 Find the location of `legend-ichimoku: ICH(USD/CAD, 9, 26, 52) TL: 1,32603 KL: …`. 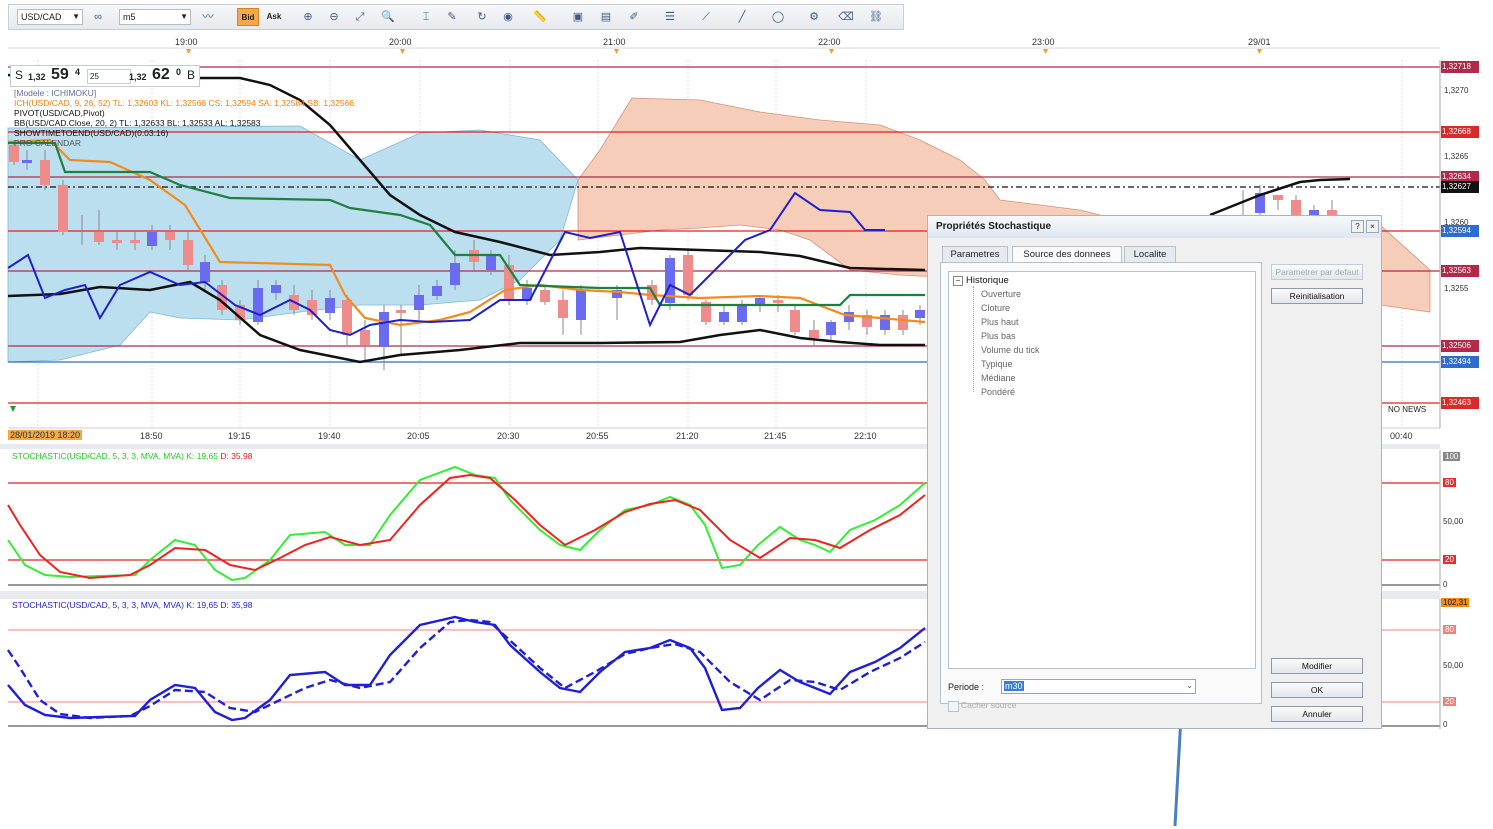

legend-ichimoku: ICH(USD/CAD, 9, 26, 52) TL: 1,32603 KL: … is located at coordinates (184, 103).